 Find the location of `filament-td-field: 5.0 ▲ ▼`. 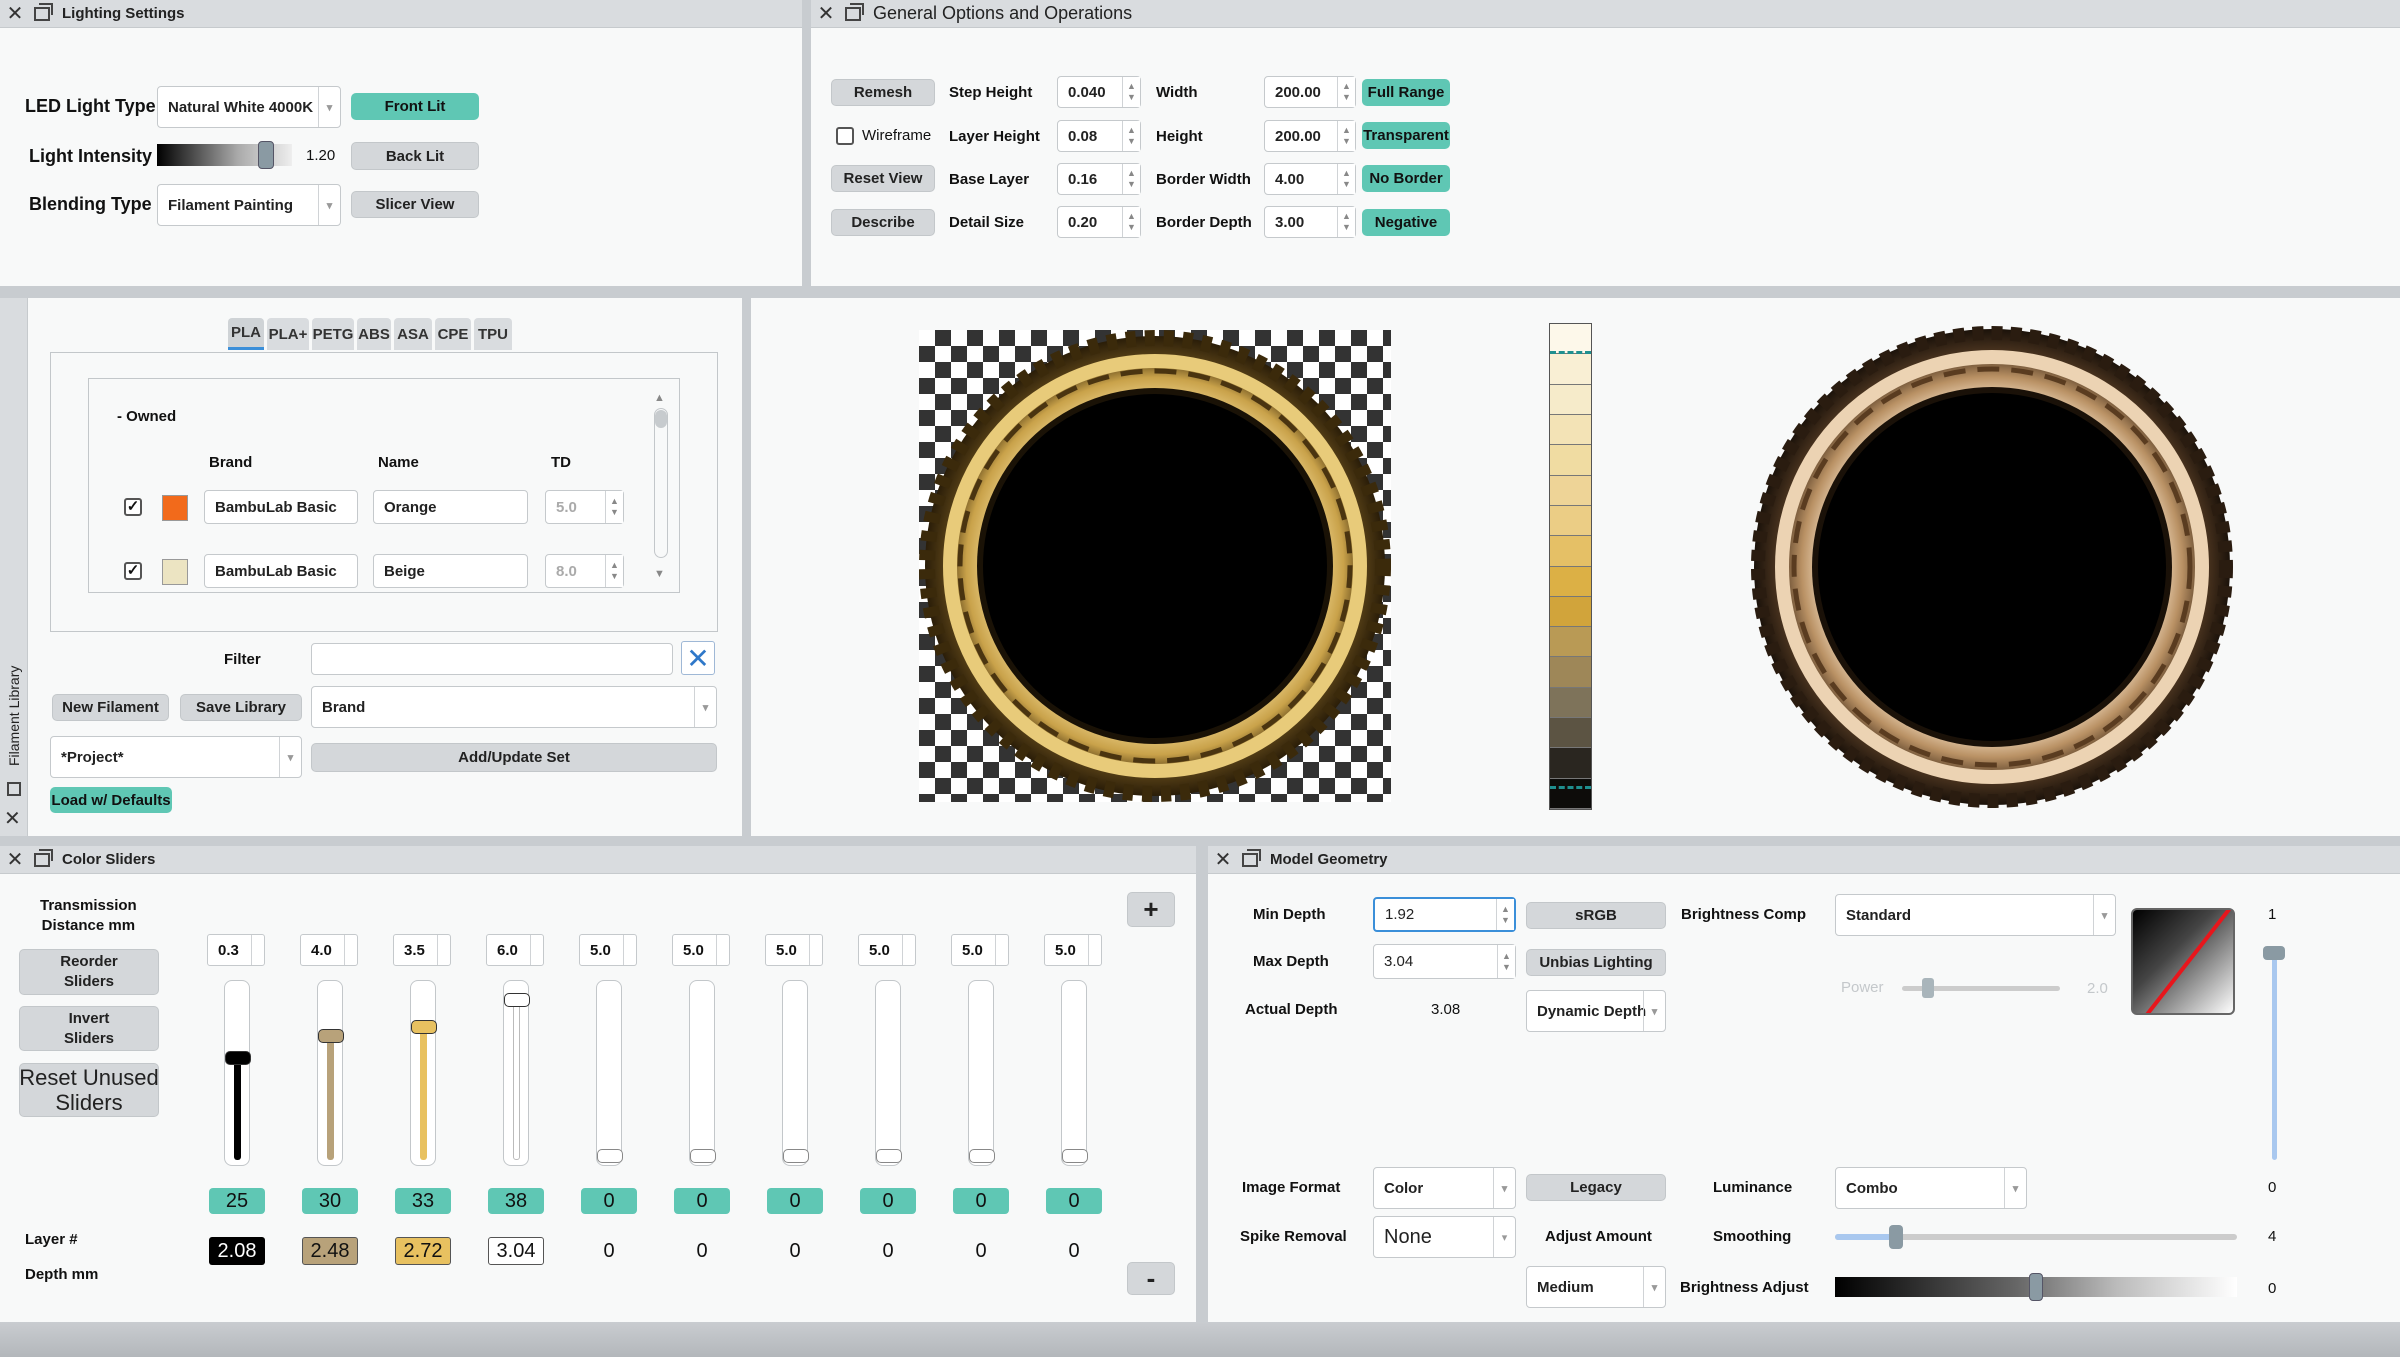

filament-td-field: 5.0 ▲ ▼ is located at coordinates (584, 507).